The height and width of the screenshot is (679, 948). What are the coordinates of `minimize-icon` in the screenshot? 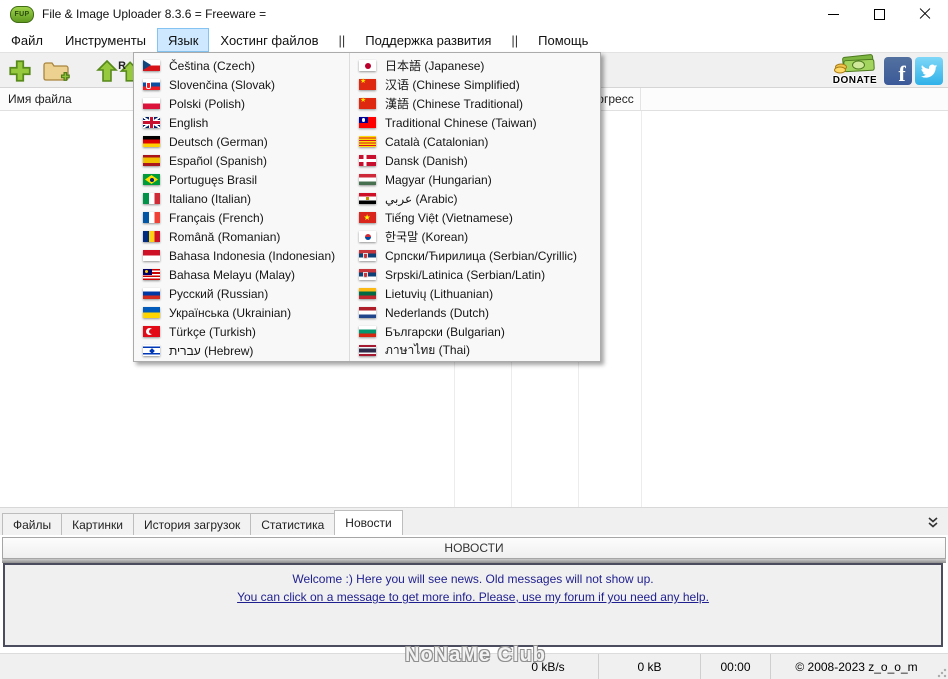 It's located at (833, 14).